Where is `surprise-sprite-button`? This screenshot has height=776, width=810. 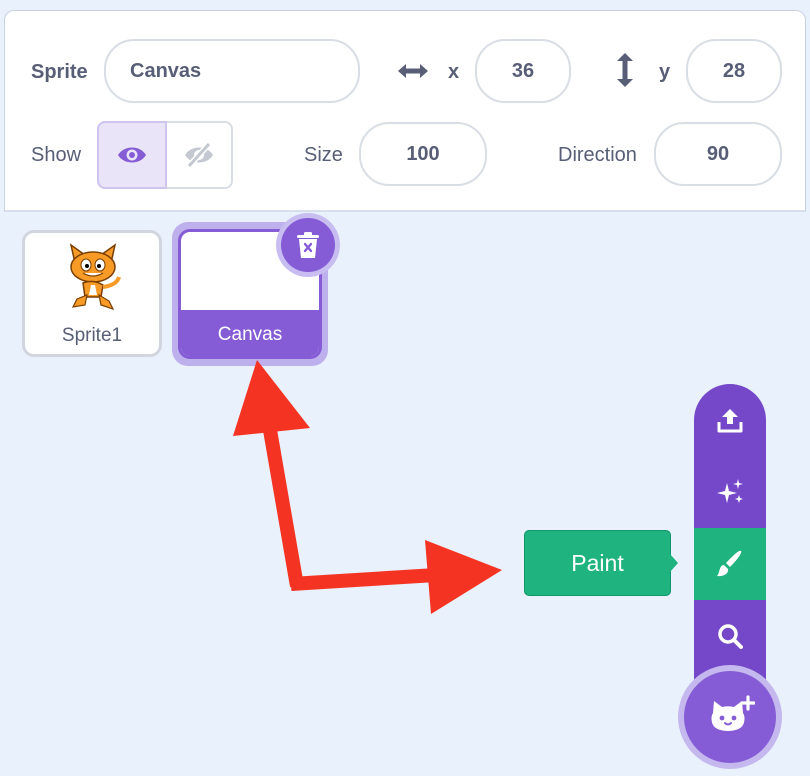 surprise-sprite-button is located at coordinates (730, 492).